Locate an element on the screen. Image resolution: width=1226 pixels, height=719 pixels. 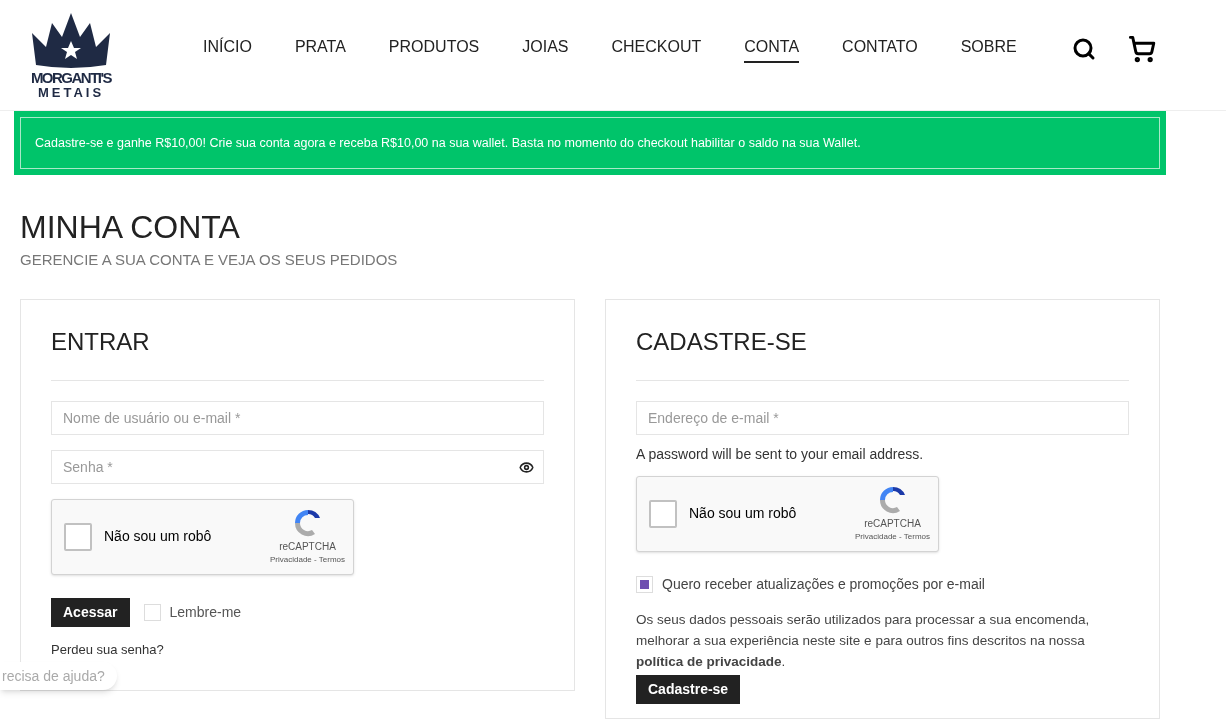
nav-link: PRODUTOS is located at coordinates (434, 49).